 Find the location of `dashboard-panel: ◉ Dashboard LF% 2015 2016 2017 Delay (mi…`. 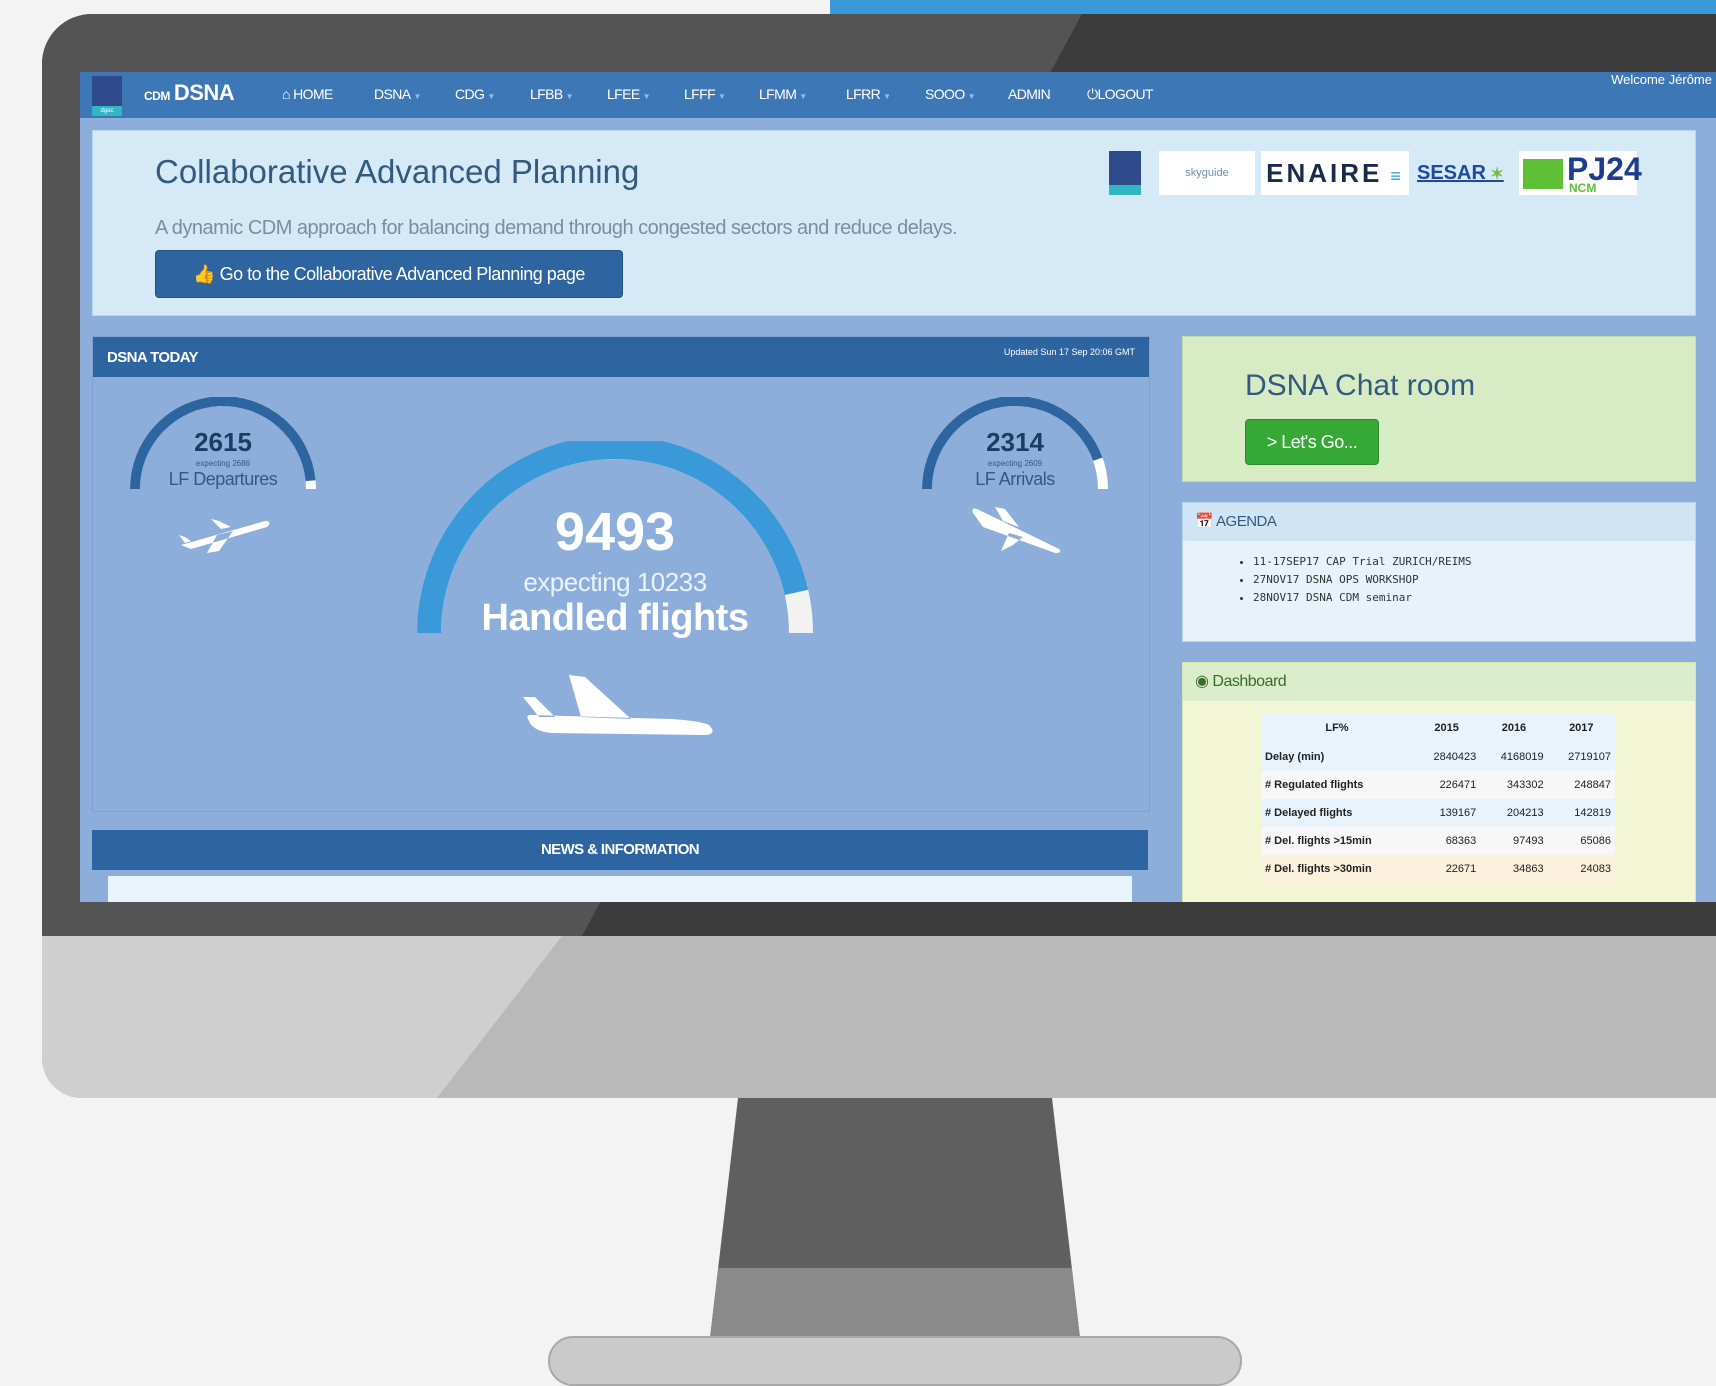

dashboard-panel: ◉ Dashboard LF% 2015 2016 2017 Delay (mi… is located at coordinates (1439, 782).